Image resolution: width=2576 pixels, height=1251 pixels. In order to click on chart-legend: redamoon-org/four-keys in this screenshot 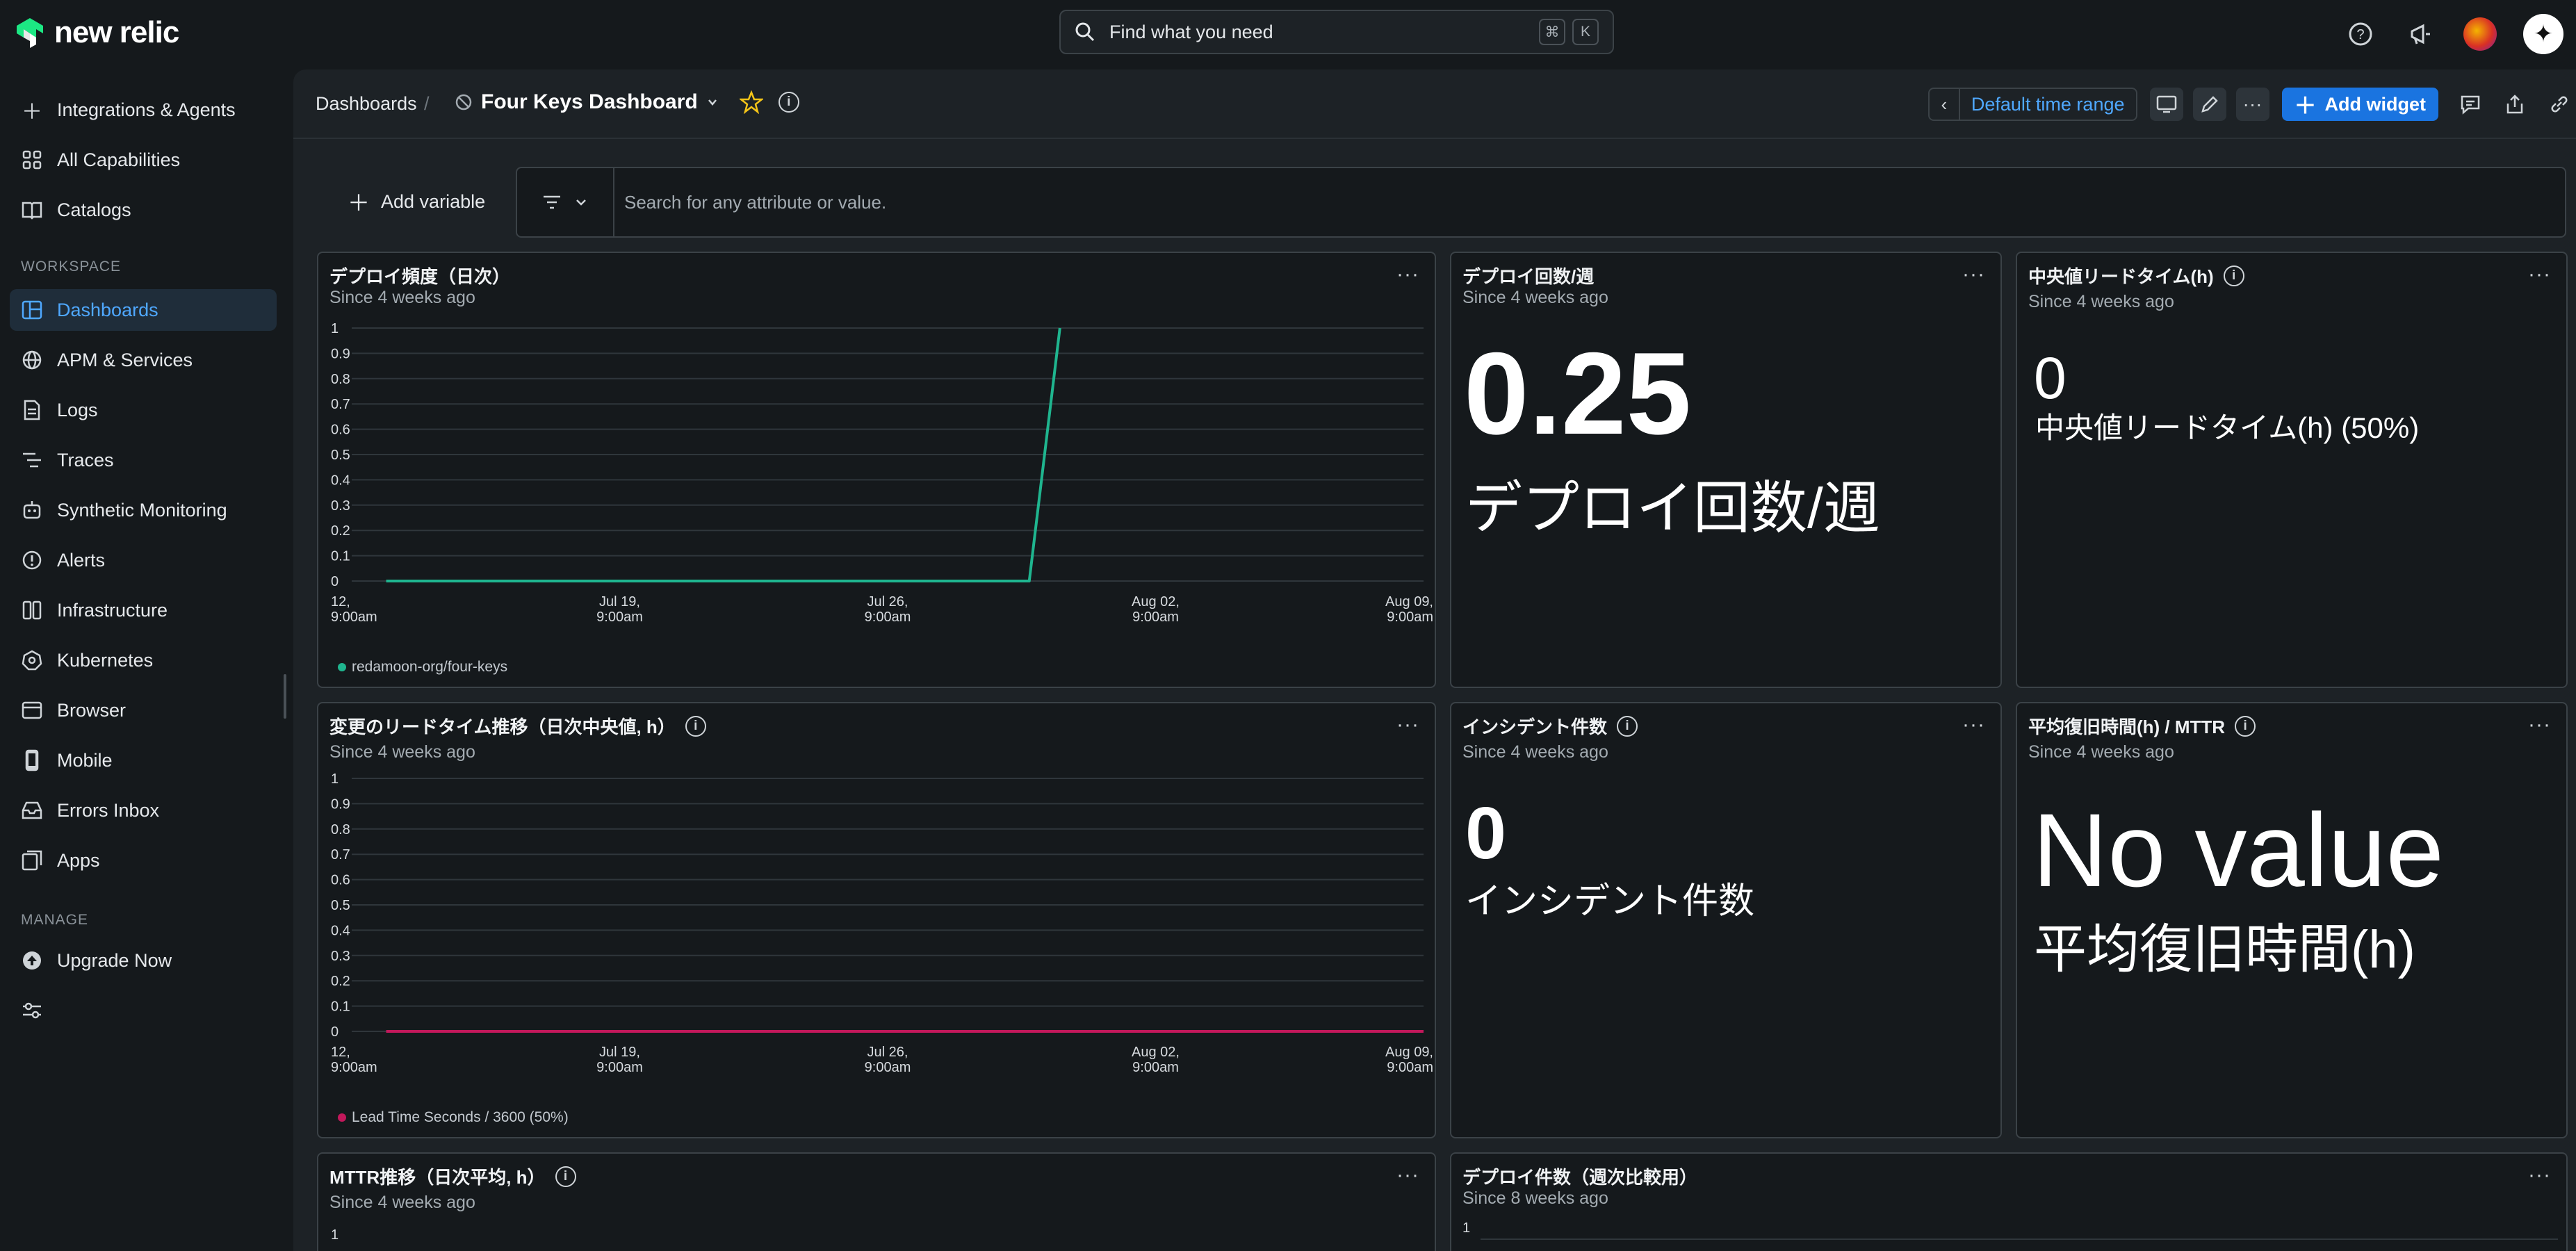, I will do `click(422, 667)`.